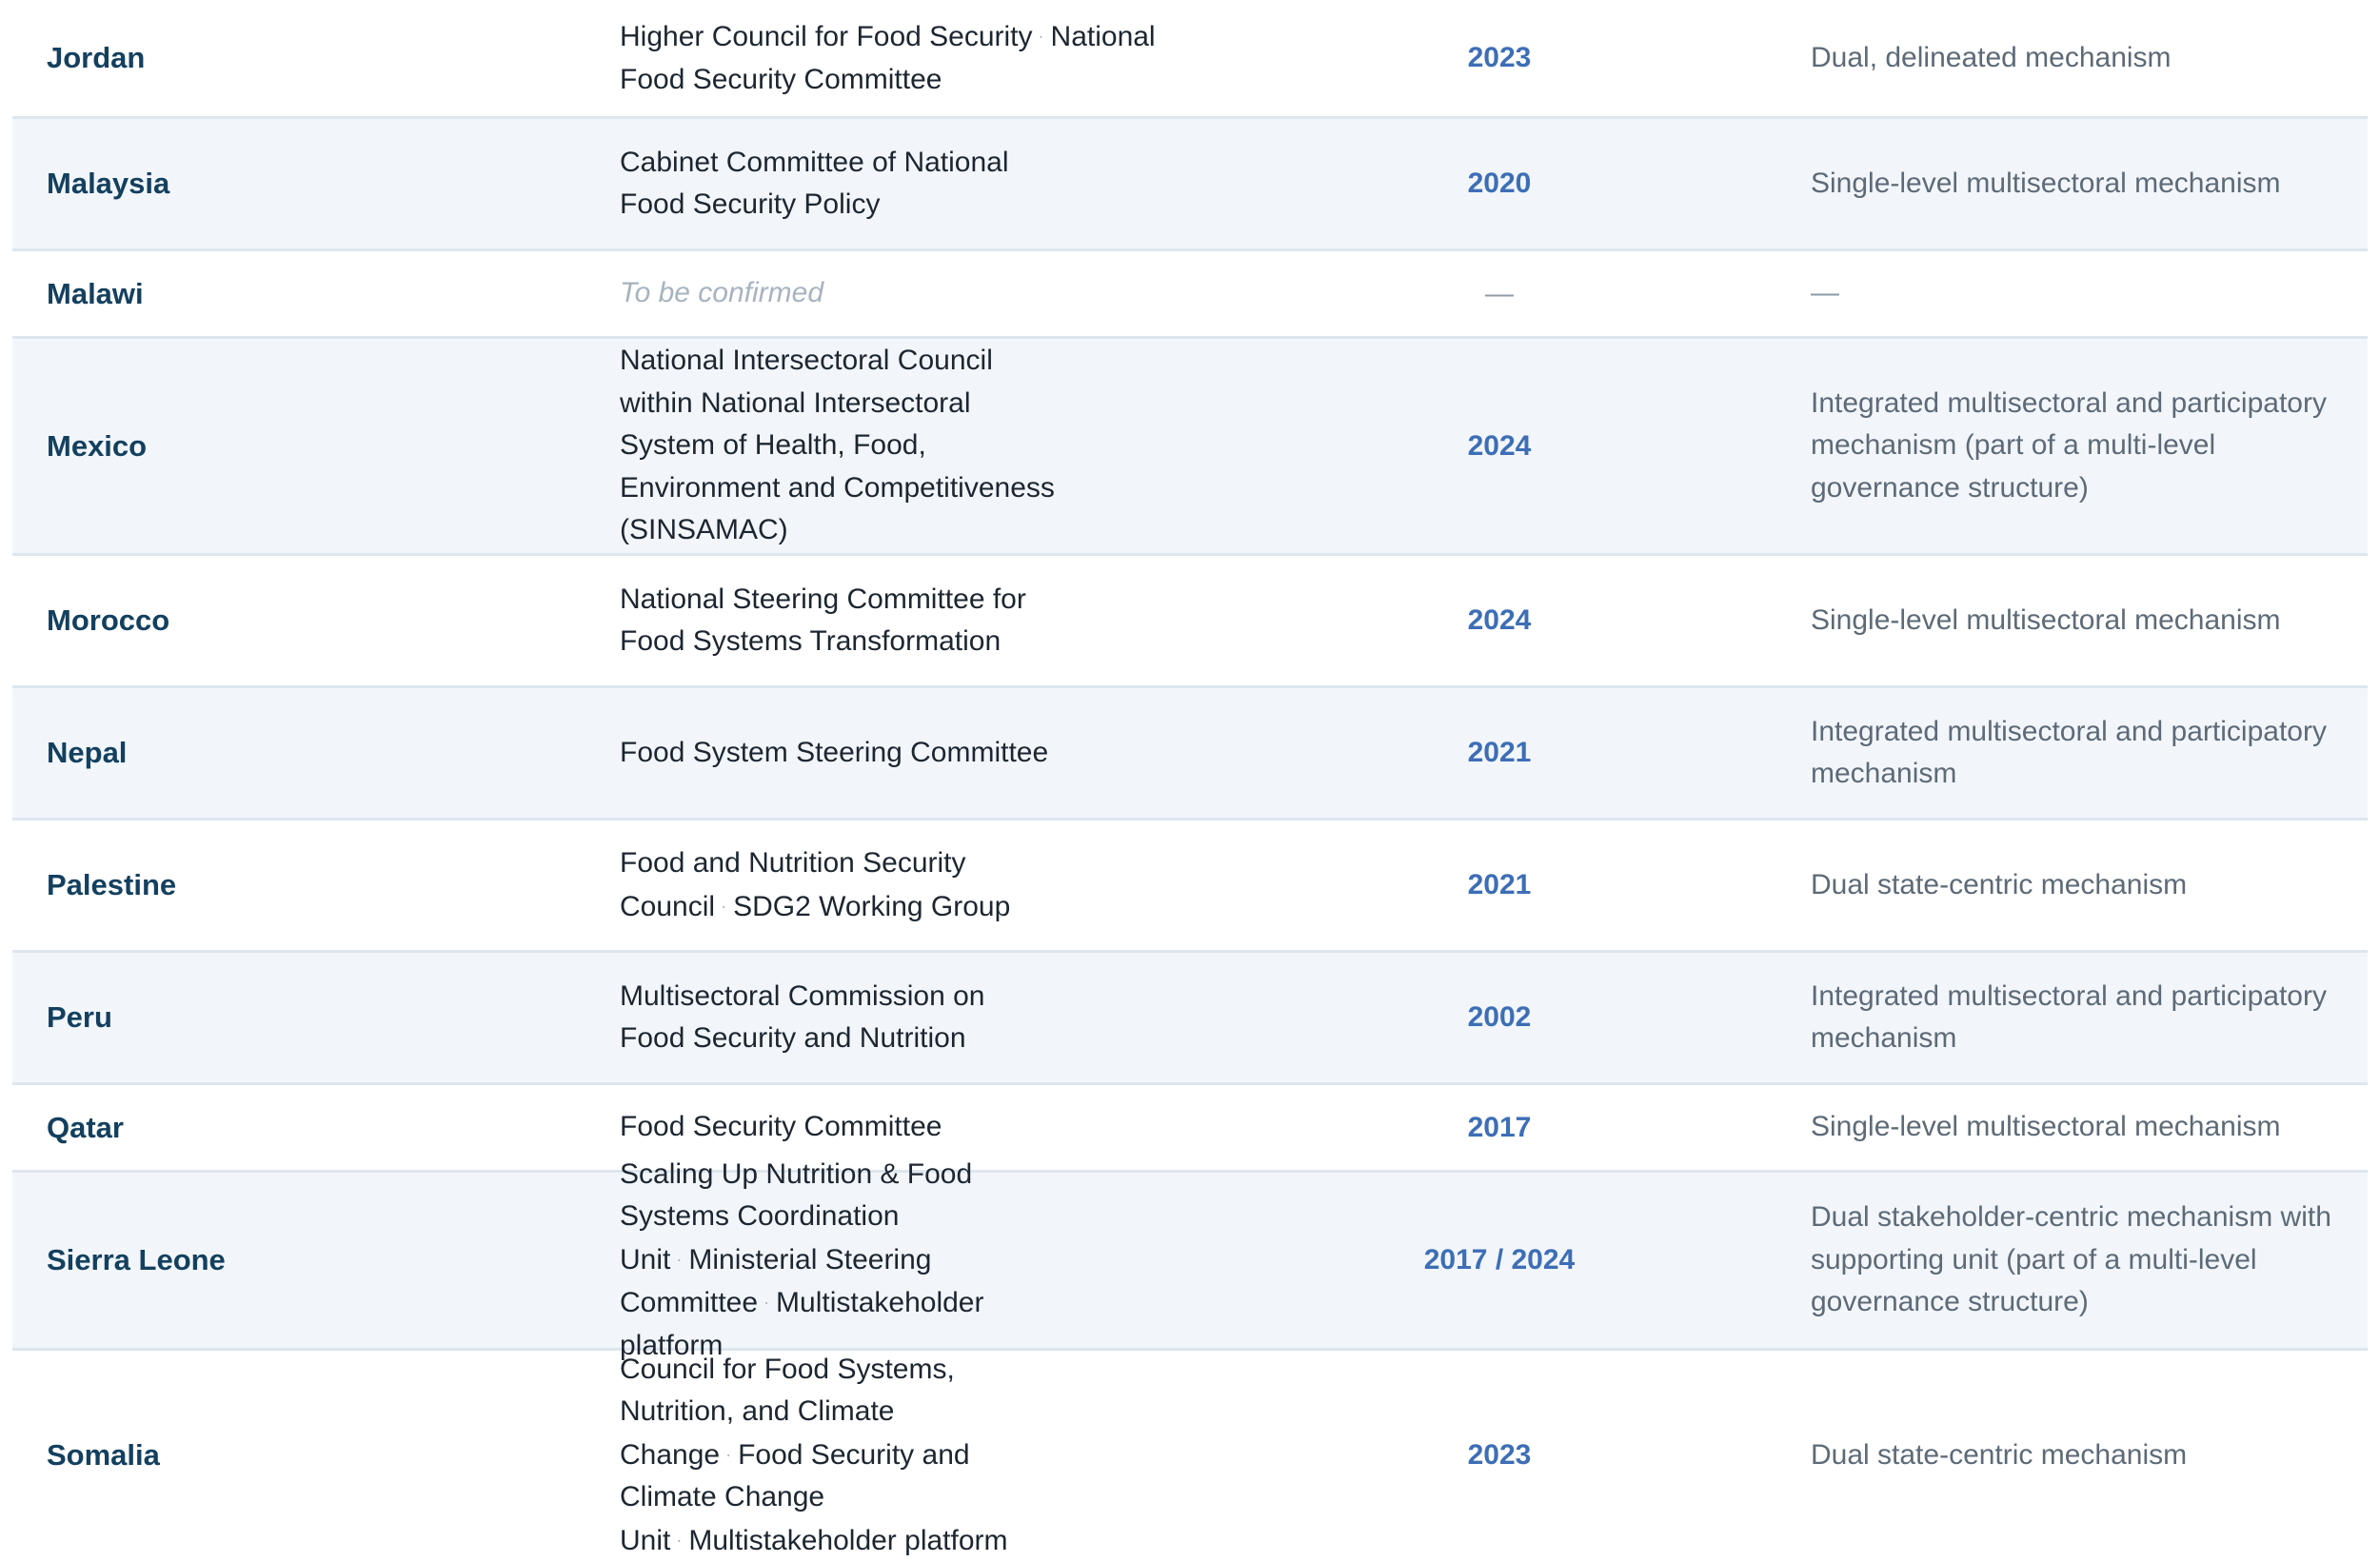 Image resolution: width=2380 pixels, height=1562 pixels. Describe the element at coordinates (108, 620) in the screenshot. I see `country-name: Morocco` at that location.